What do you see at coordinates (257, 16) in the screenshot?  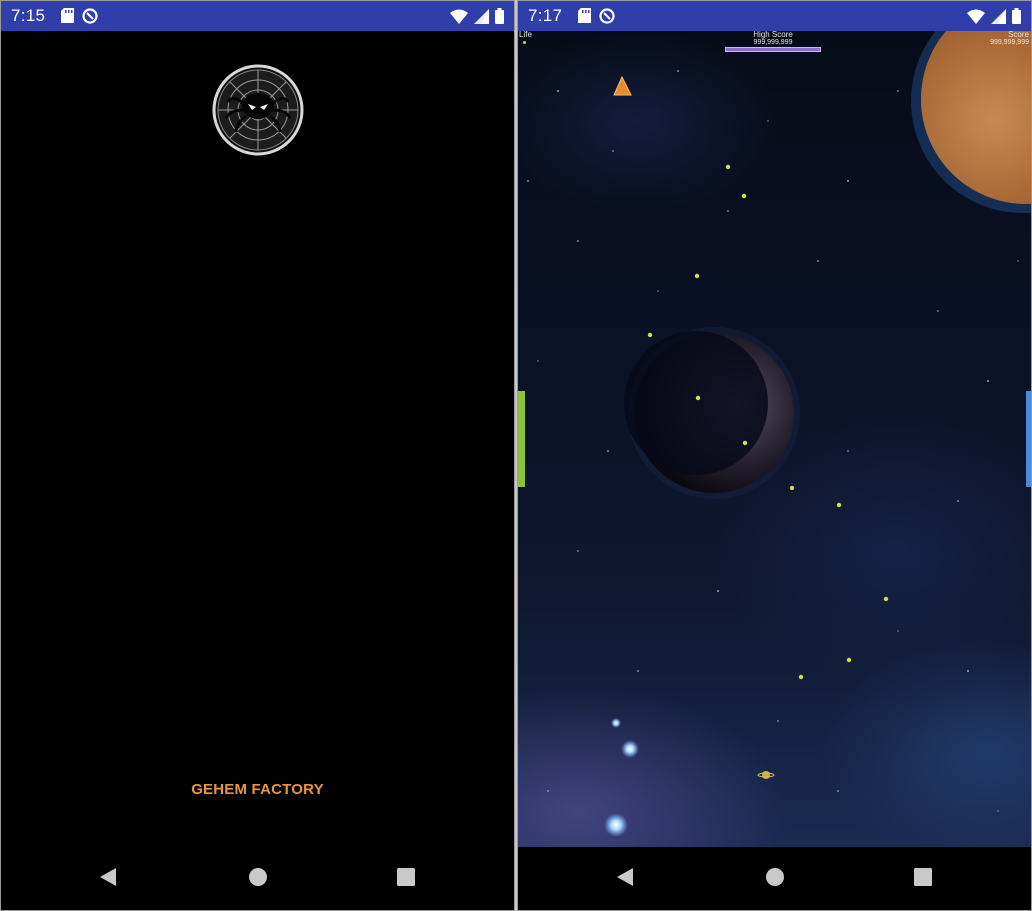 I see `status-bar: 7:15` at bounding box center [257, 16].